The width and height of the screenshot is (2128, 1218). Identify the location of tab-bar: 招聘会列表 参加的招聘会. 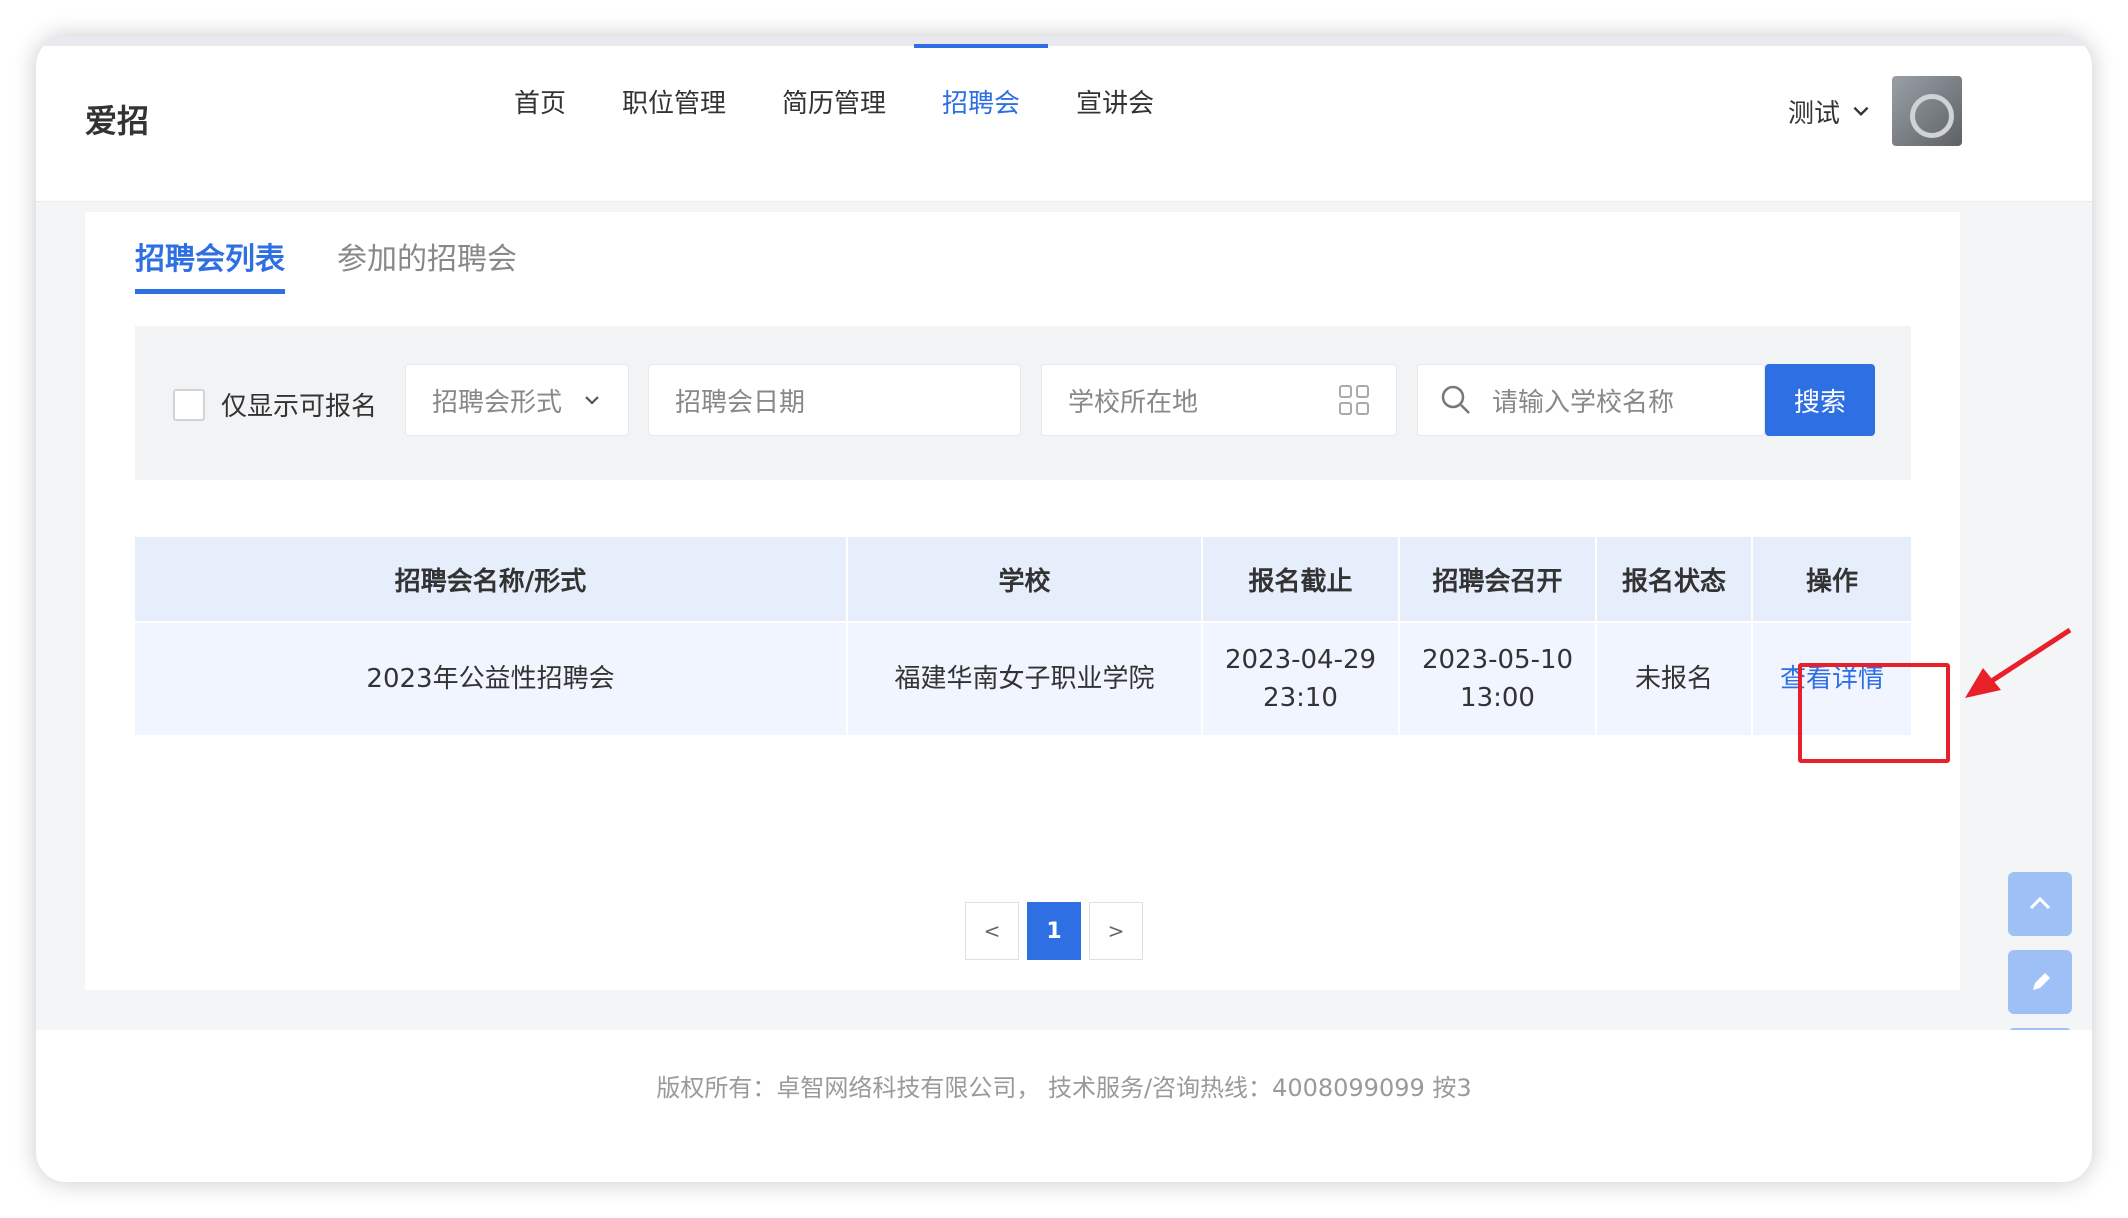
(352, 264).